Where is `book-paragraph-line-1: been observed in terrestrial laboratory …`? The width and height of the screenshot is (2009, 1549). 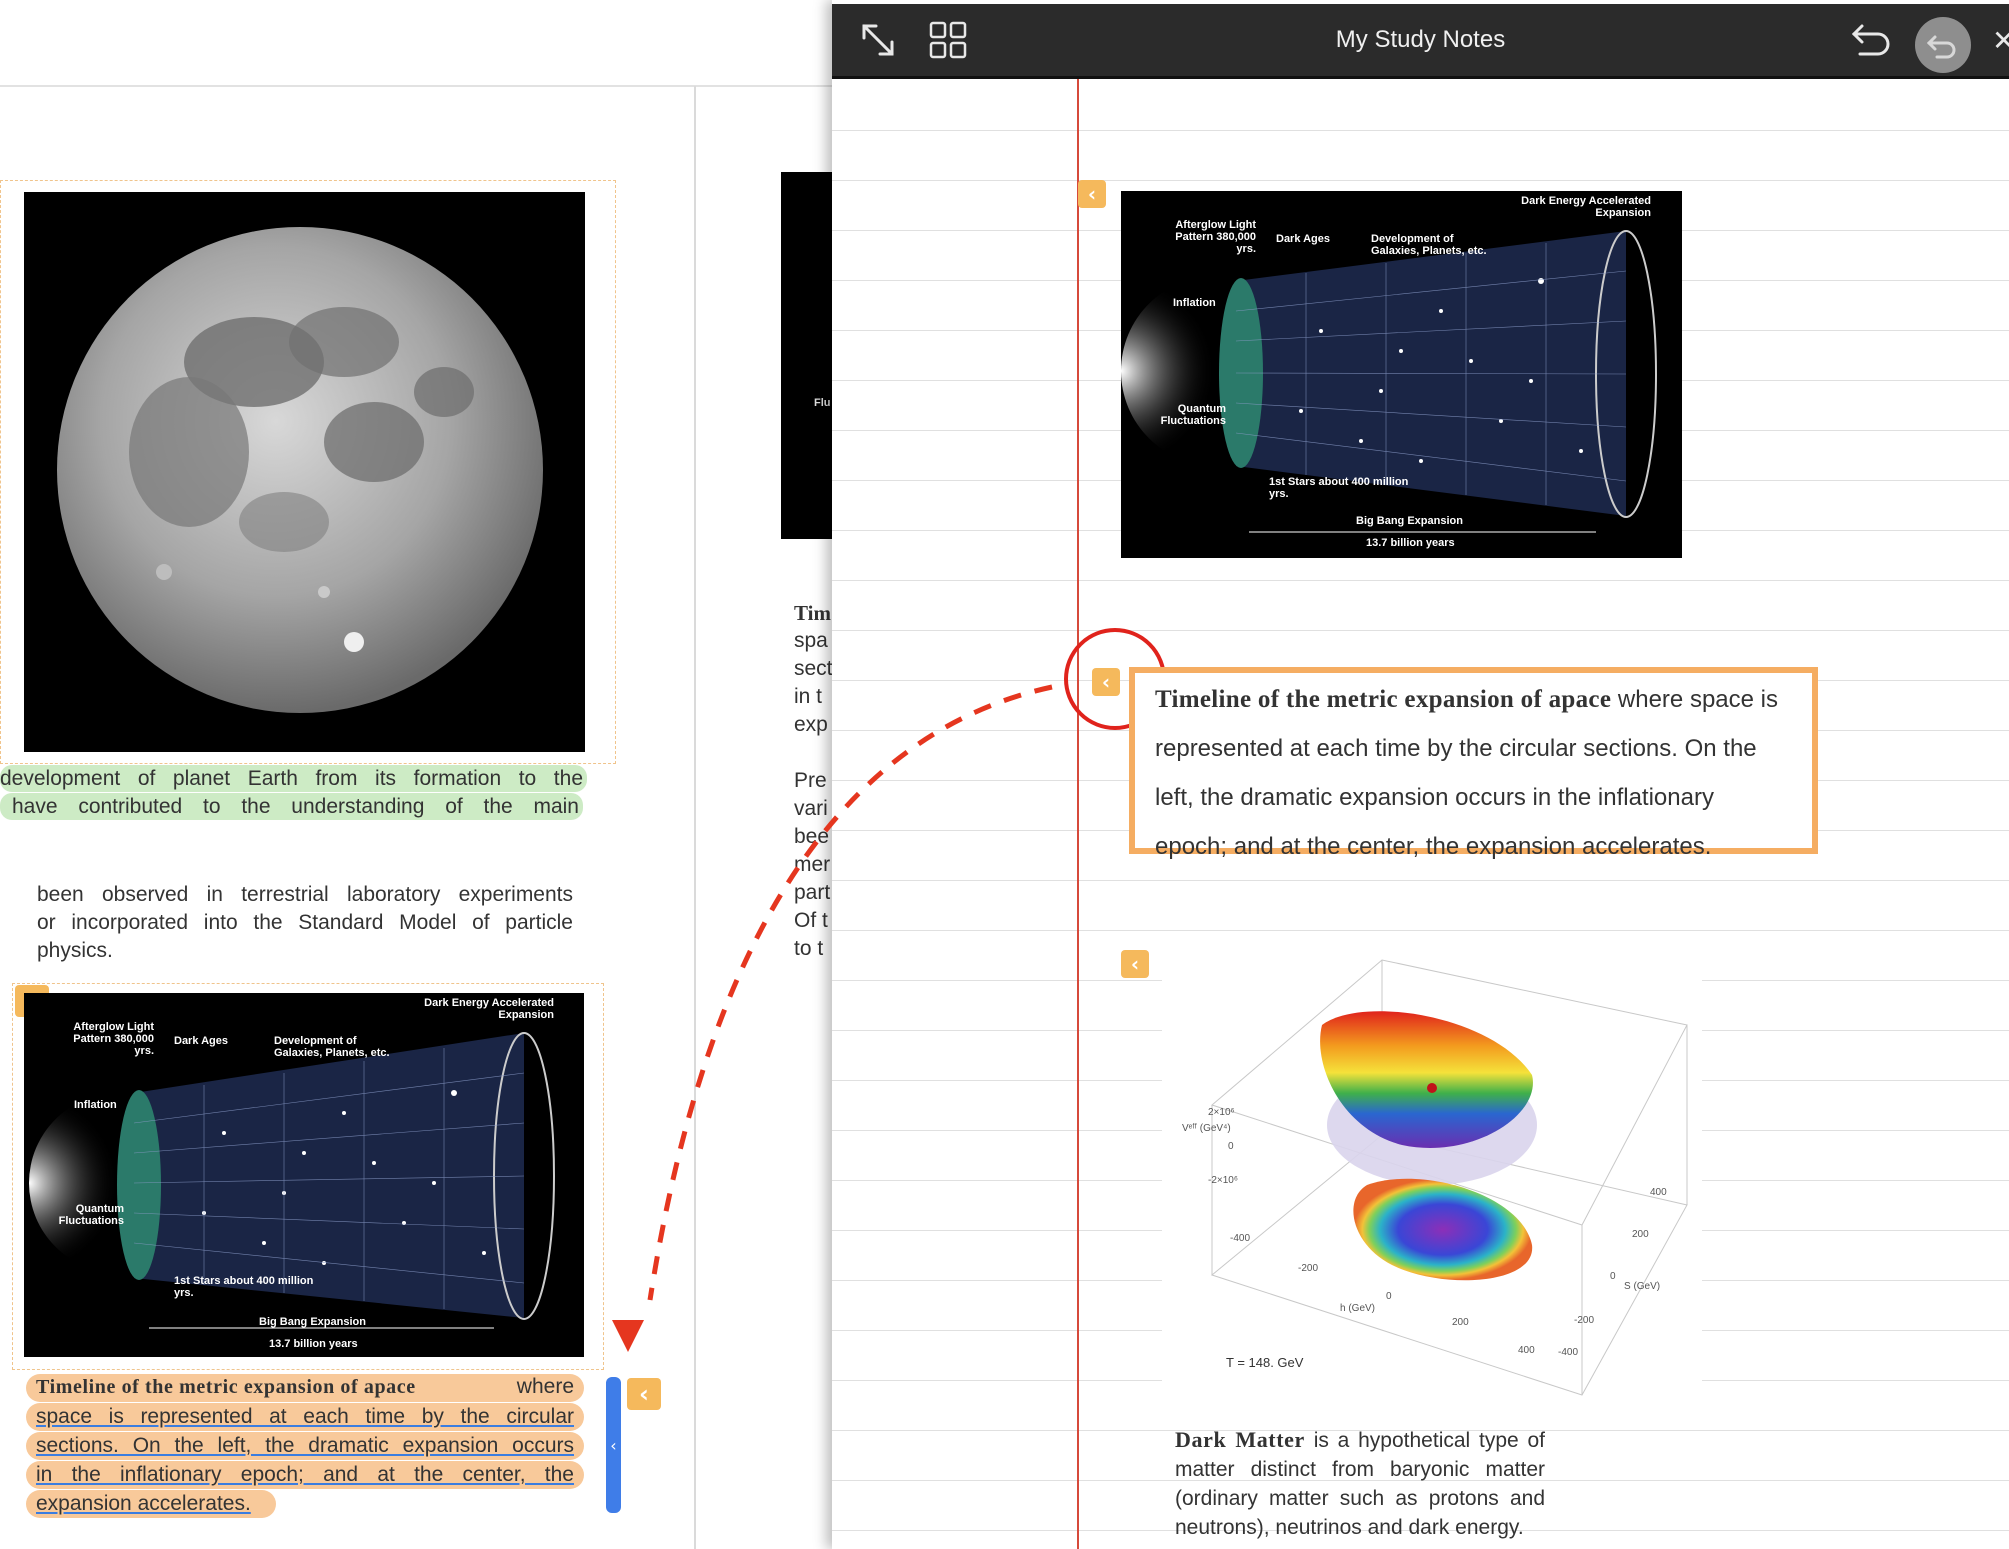
book-paragraph-line-1: been observed in terrestrial laboratory … is located at coordinates (305, 894).